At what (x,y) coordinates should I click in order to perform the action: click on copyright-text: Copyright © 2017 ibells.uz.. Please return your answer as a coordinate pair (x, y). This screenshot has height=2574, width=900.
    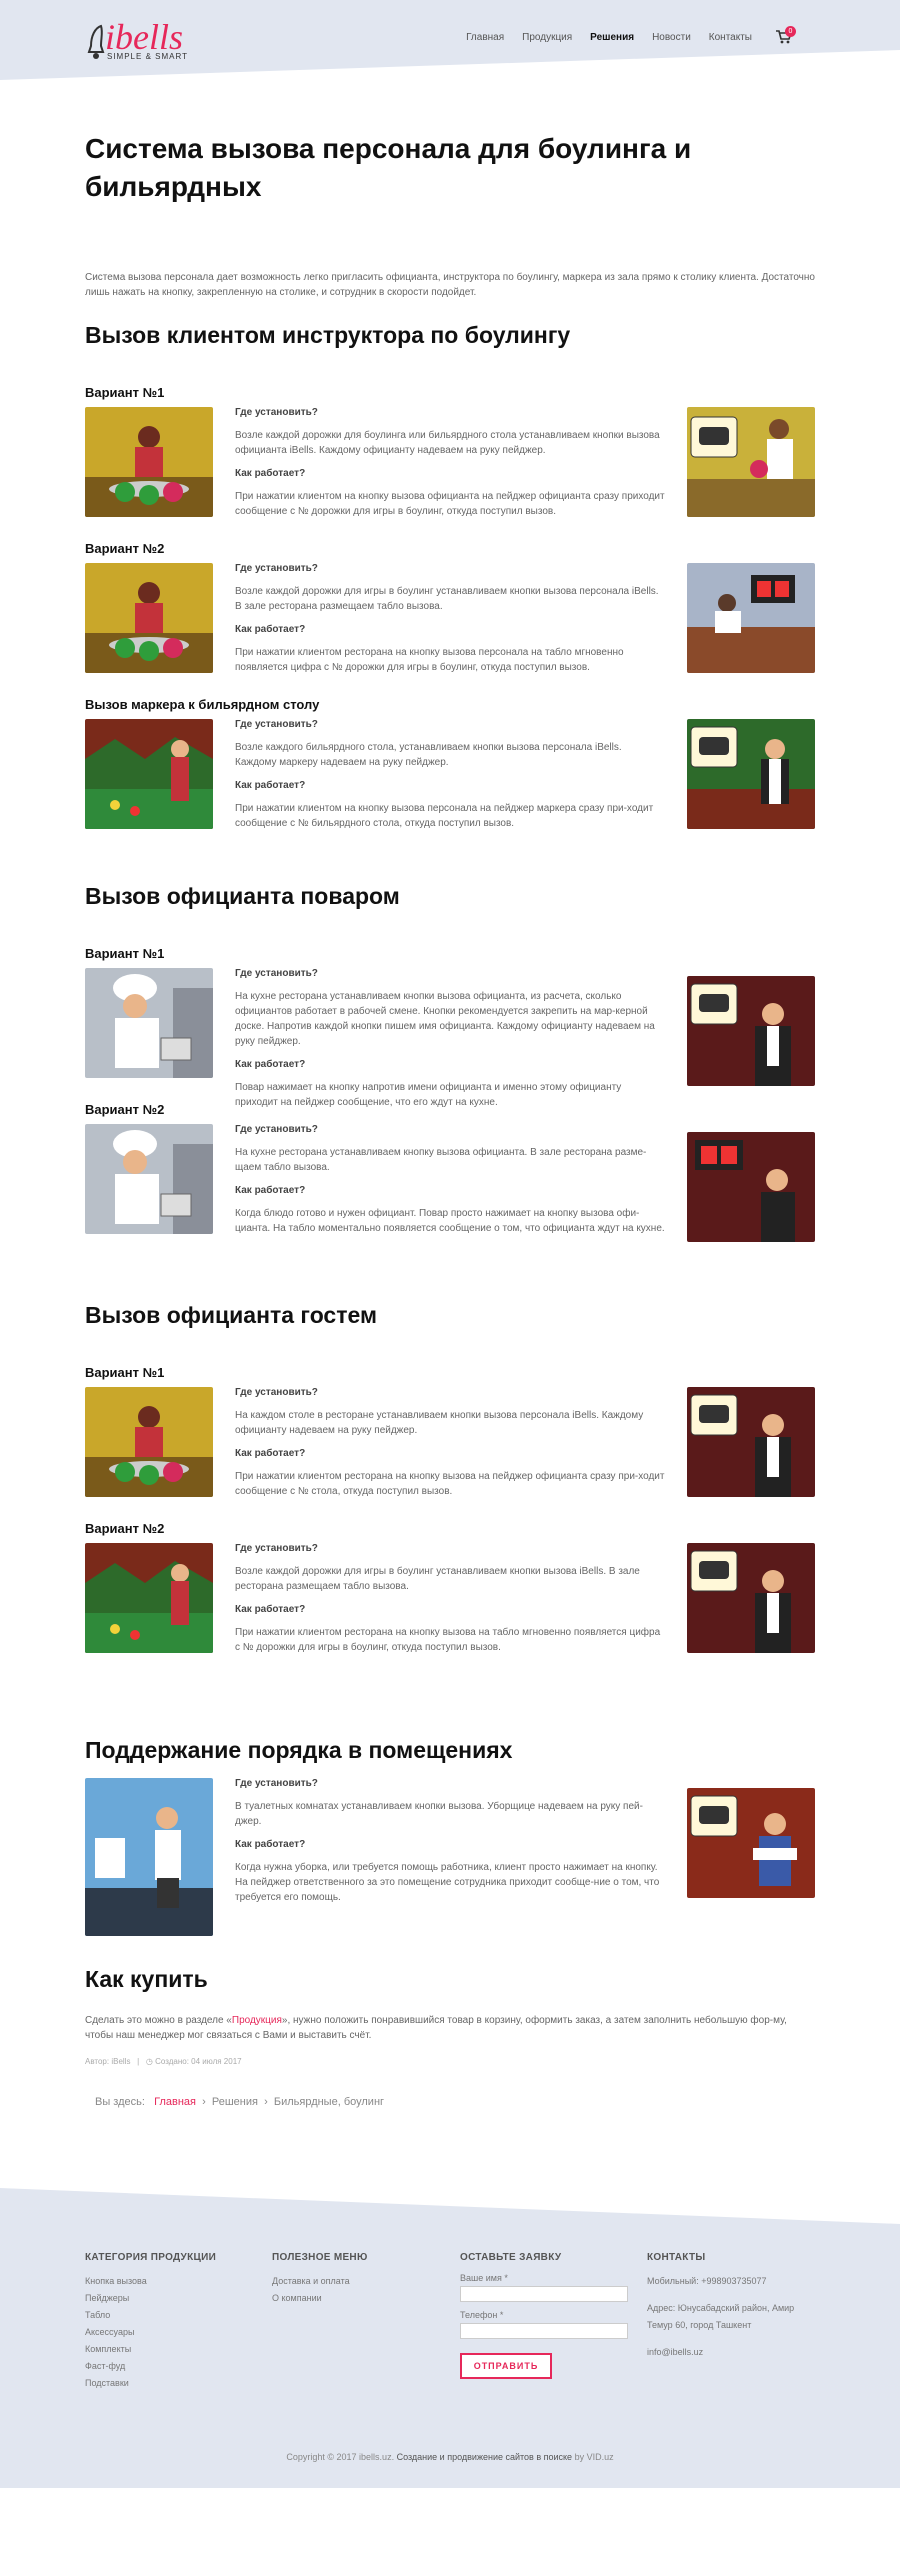
    Looking at the image, I should click on (340, 2457).